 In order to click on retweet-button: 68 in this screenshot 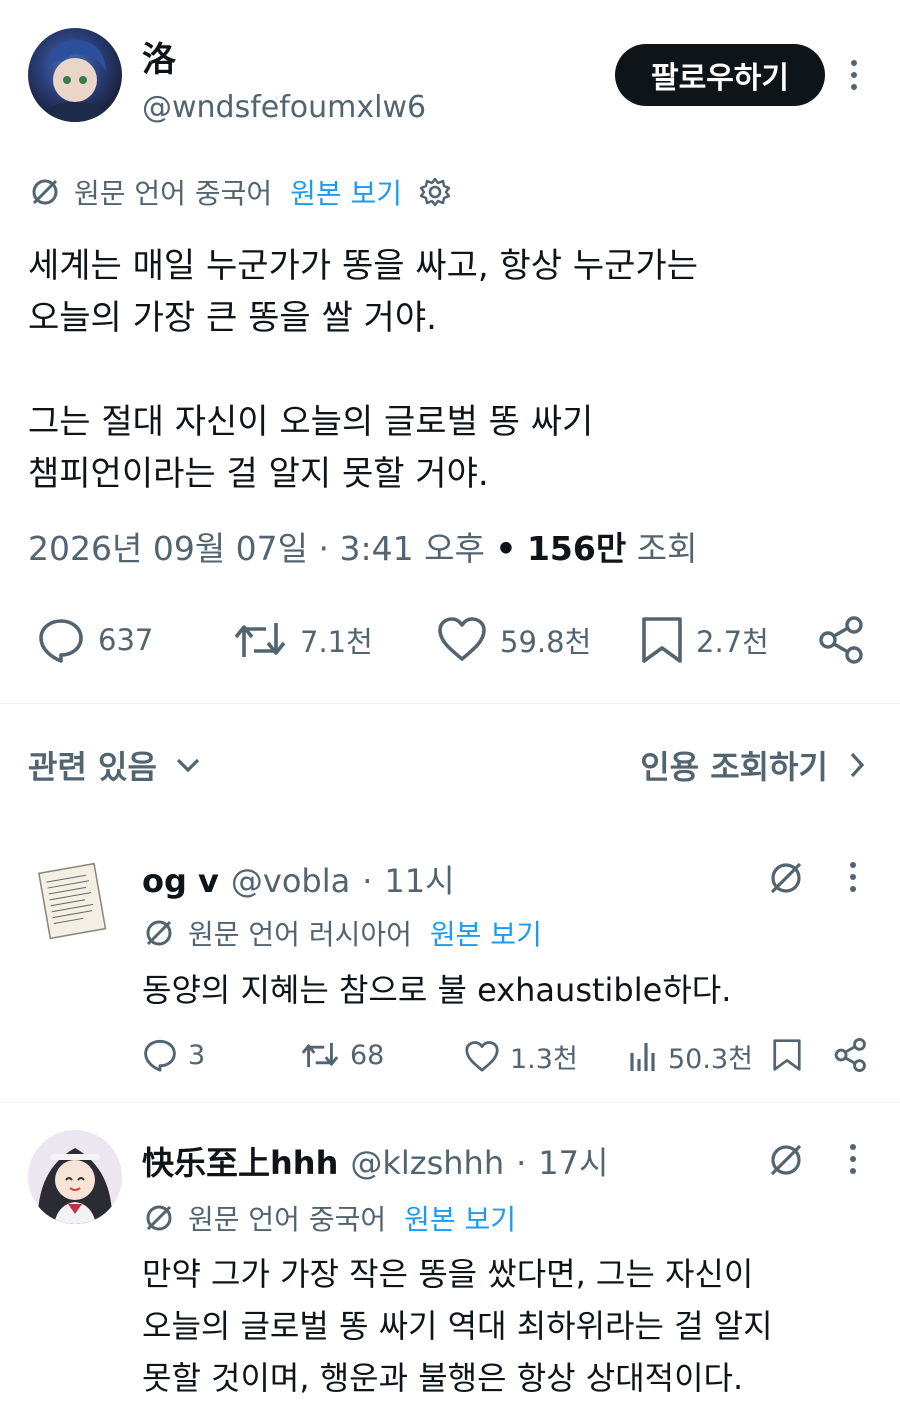, I will do `click(342, 1055)`.